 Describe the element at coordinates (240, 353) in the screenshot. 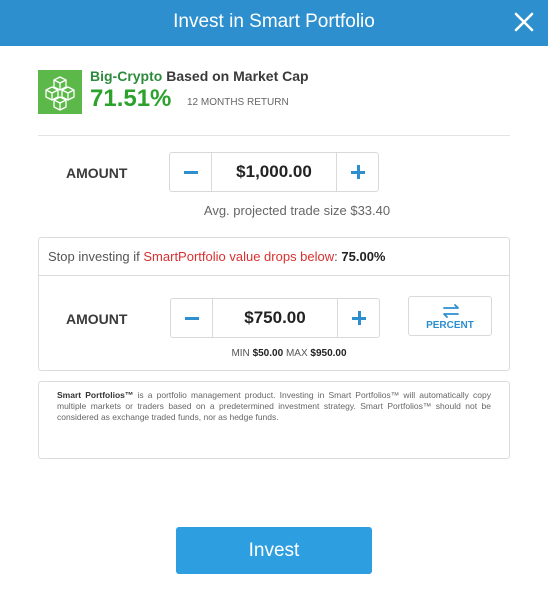

I see `min-label: MIN` at that location.